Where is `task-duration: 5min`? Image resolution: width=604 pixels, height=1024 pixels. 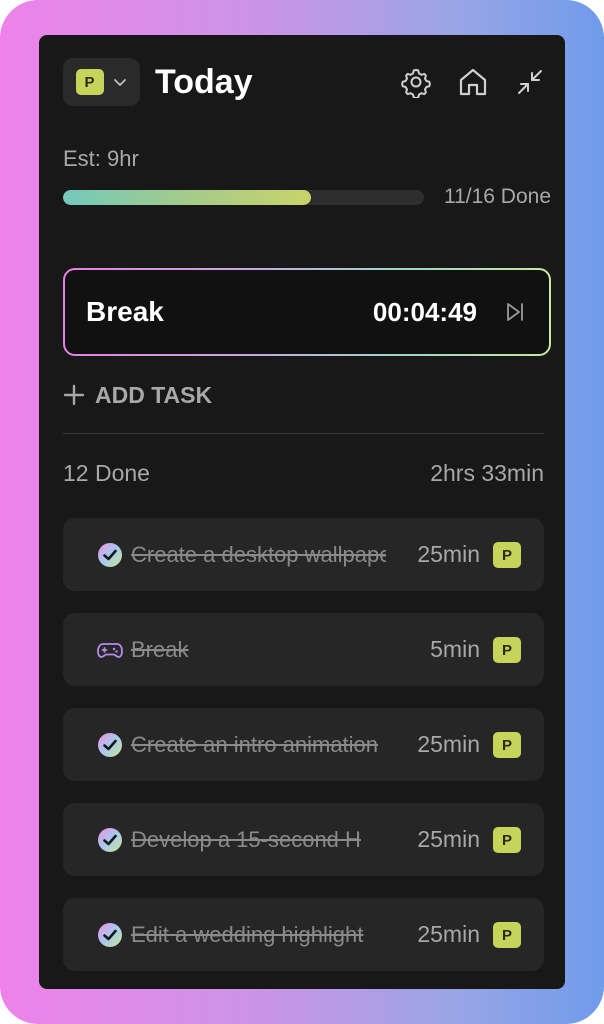 task-duration: 5min is located at coordinates (455, 649).